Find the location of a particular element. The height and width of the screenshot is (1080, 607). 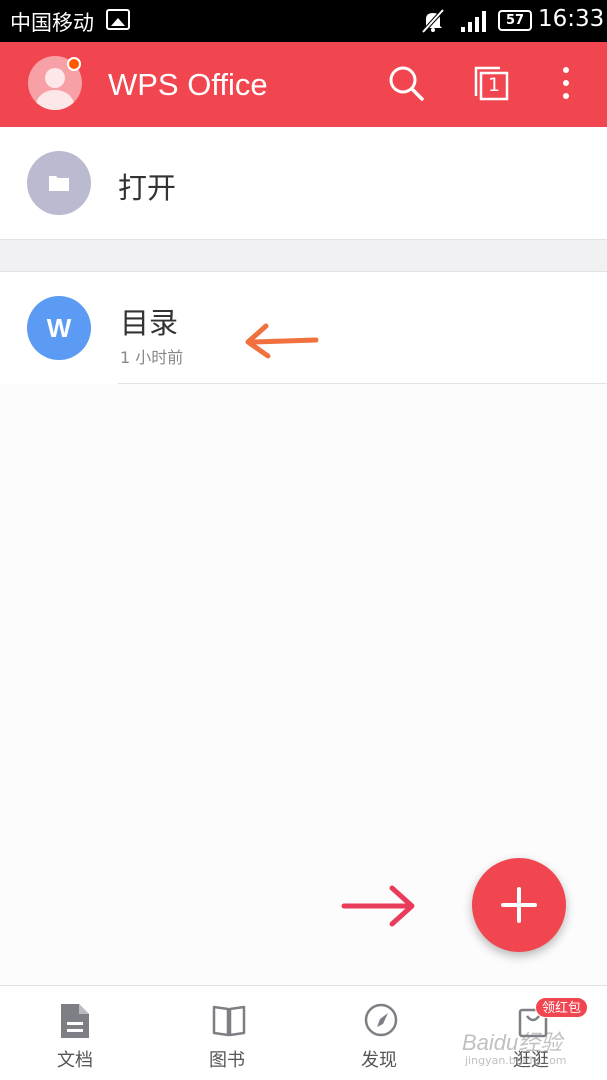

nav-item-discover: 发现 is located at coordinates (379, 1033).